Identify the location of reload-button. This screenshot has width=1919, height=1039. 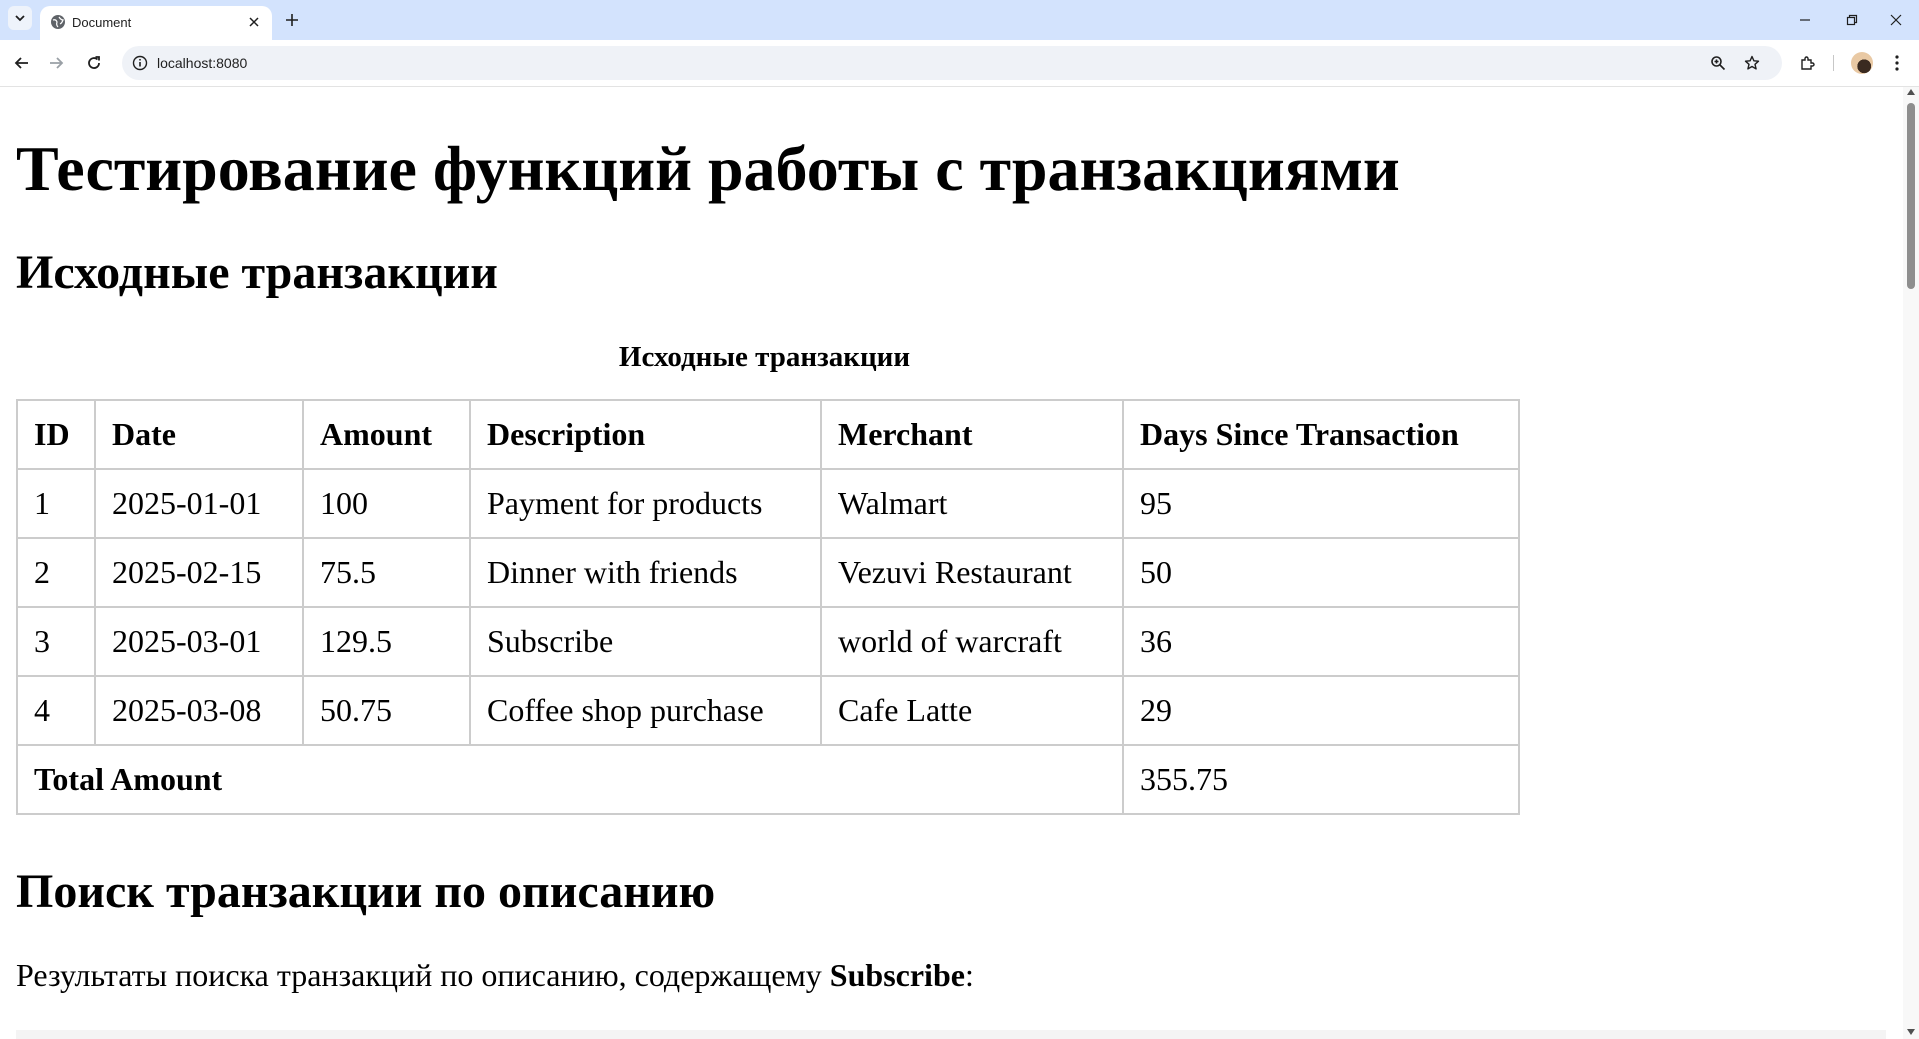
(94, 63).